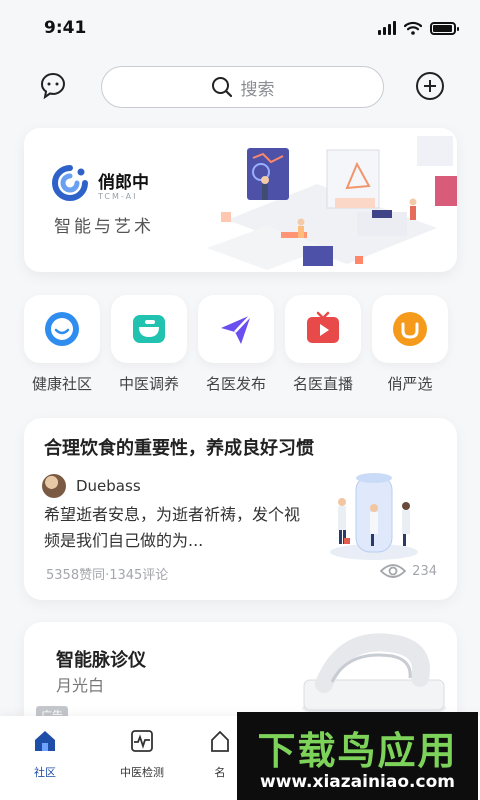 Image resolution: width=480 pixels, height=800 pixels. I want to click on quick-entry-doctor-live: 名医直播, so click(323, 344).